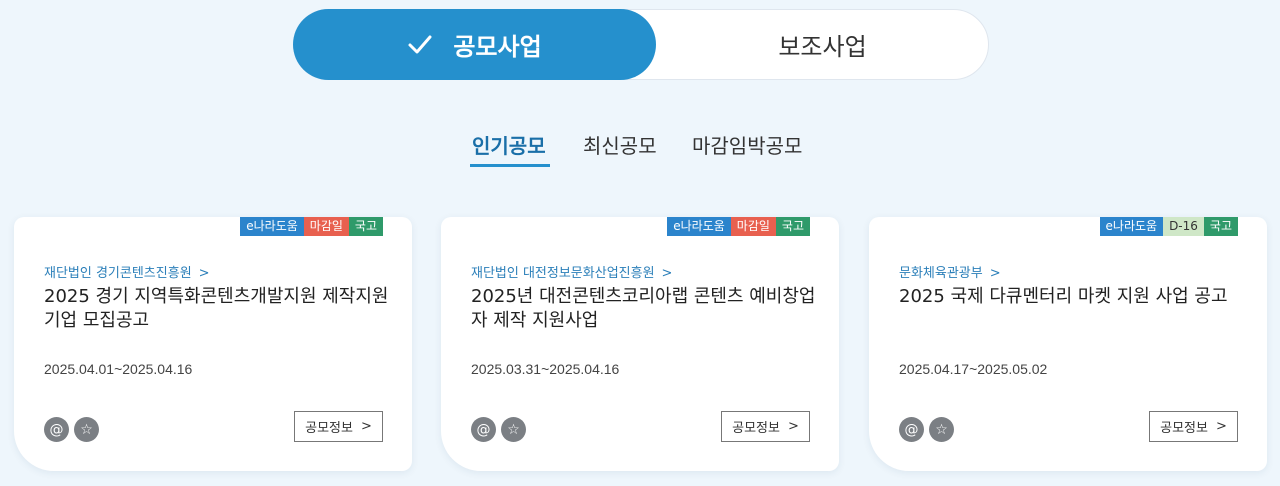 The image size is (1280, 486). I want to click on organization-name: 재단법인 경기콘텐츠진흥원, so click(118, 273).